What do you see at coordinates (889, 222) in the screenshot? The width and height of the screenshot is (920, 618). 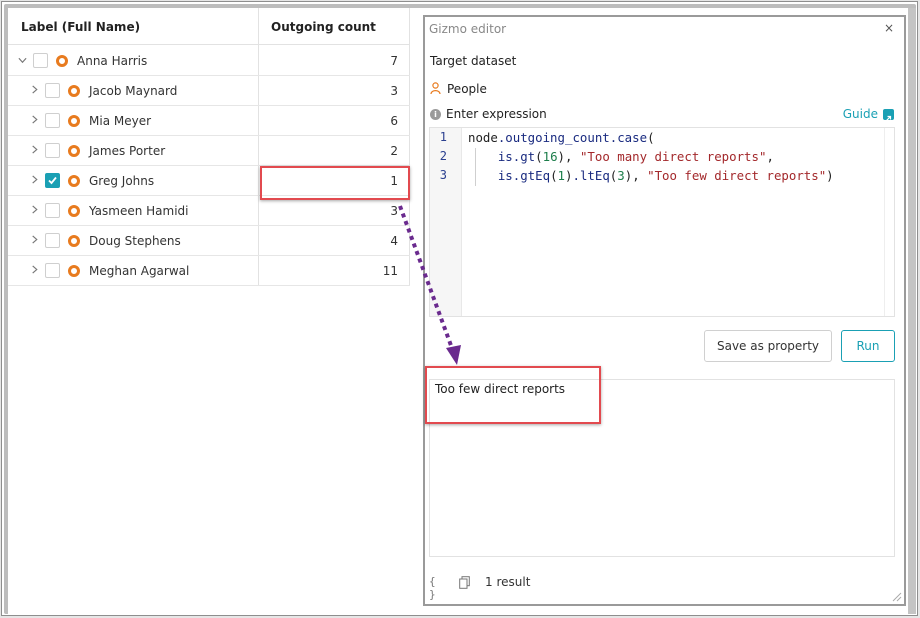 I see `editor-scrollbar` at bounding box center [889, 222].